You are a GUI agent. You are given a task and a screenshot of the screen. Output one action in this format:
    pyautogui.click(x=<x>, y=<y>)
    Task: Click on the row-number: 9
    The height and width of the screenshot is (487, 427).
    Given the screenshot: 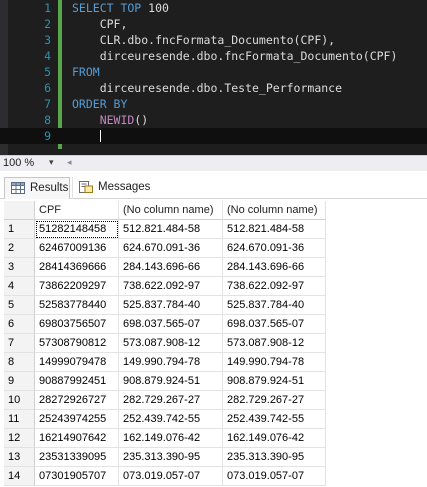 What is the action you would take?
    pyautogui.click(x=19, y=381)
    